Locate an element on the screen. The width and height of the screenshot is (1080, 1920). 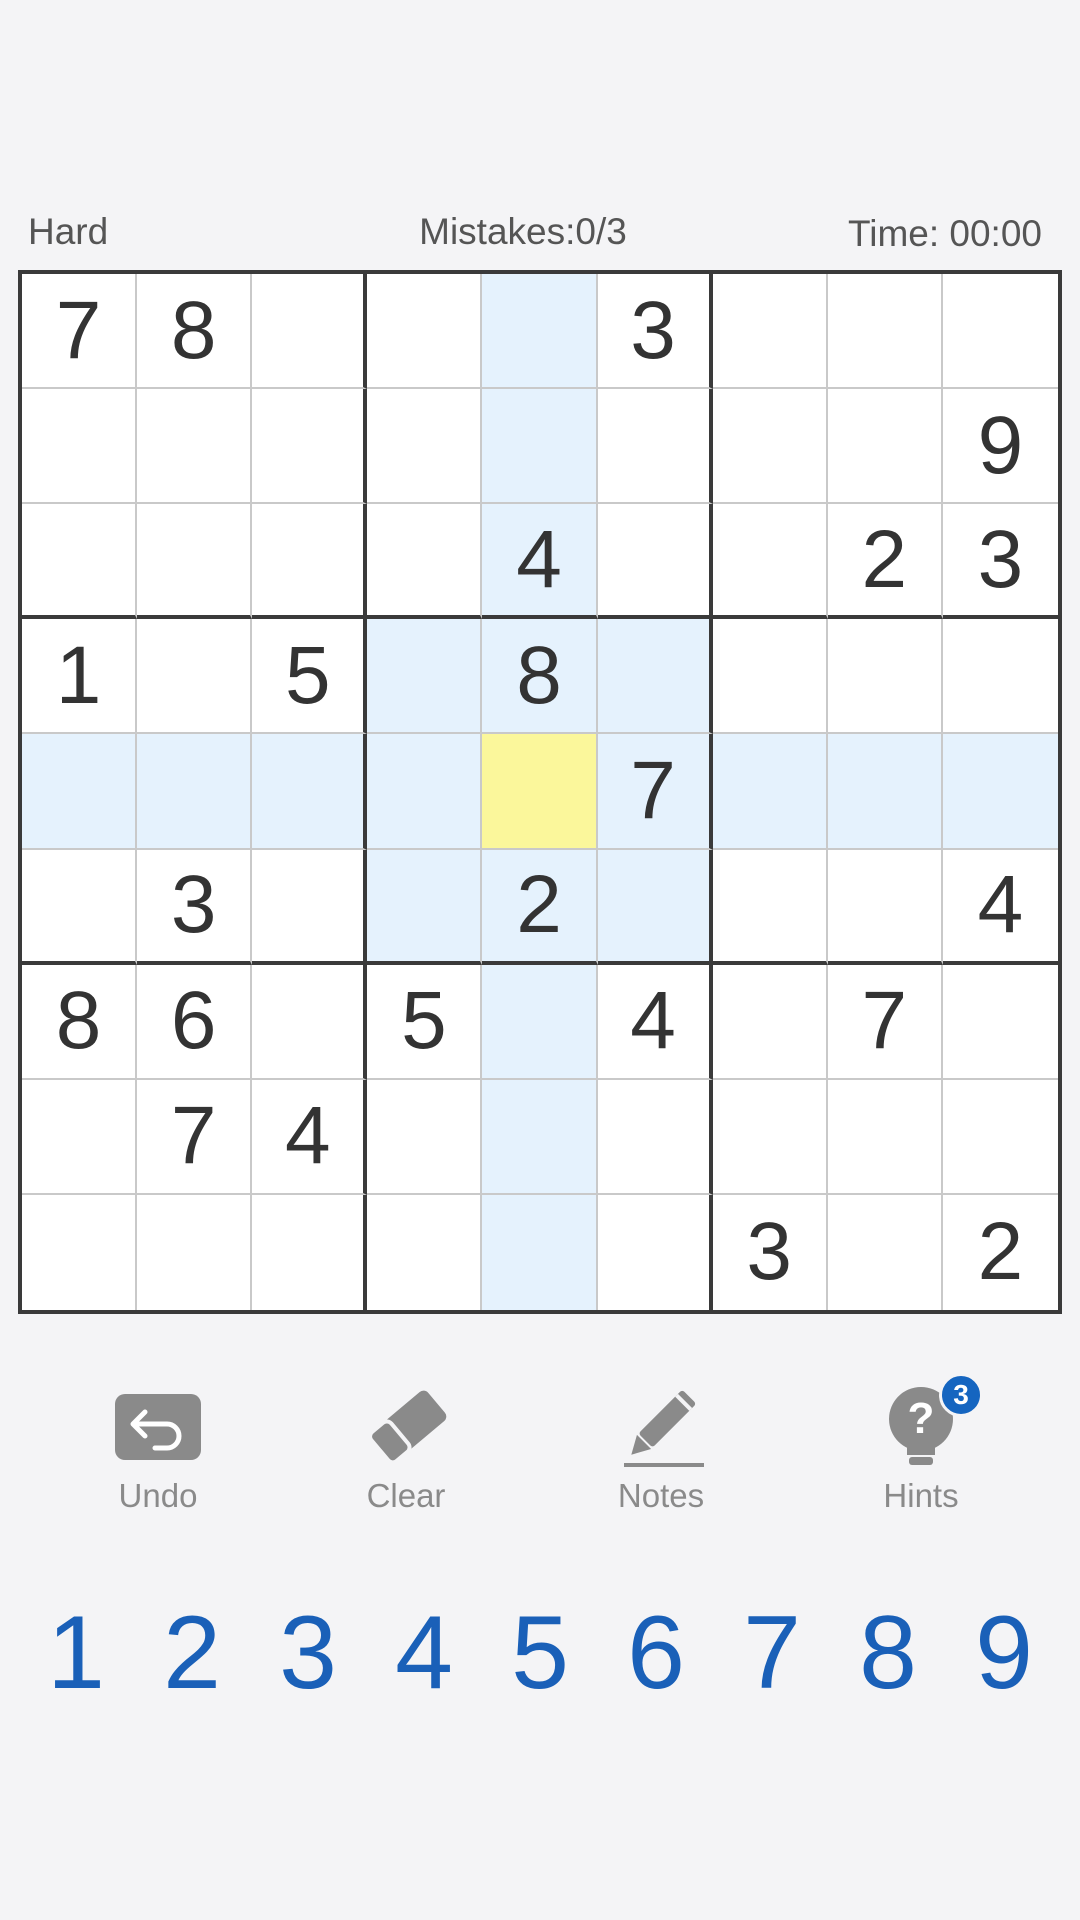
sudoku-cell-r7c7 is located at coordinates (770, 1022).